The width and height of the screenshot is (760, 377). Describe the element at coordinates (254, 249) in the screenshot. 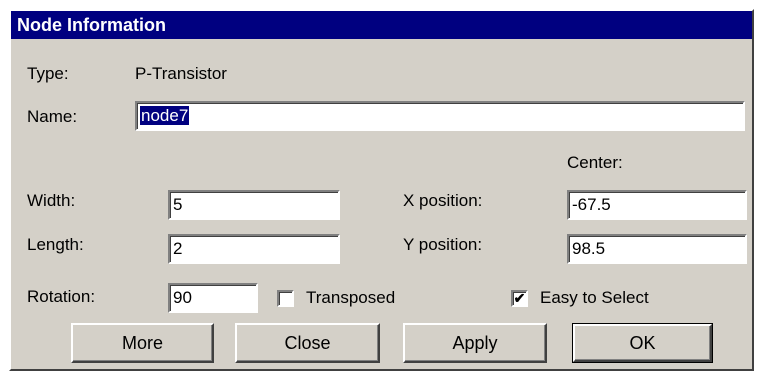

I see `length-field: 2` at that location.